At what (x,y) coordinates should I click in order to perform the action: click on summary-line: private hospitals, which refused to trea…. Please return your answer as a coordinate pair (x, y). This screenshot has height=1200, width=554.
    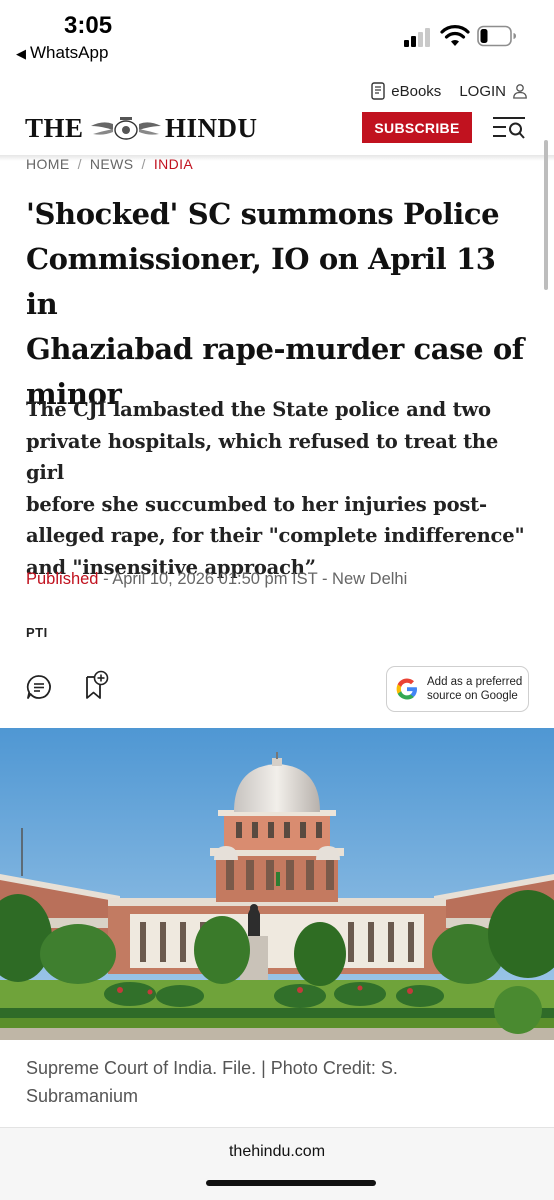
    Looking at the image, I should click on (262, 457).